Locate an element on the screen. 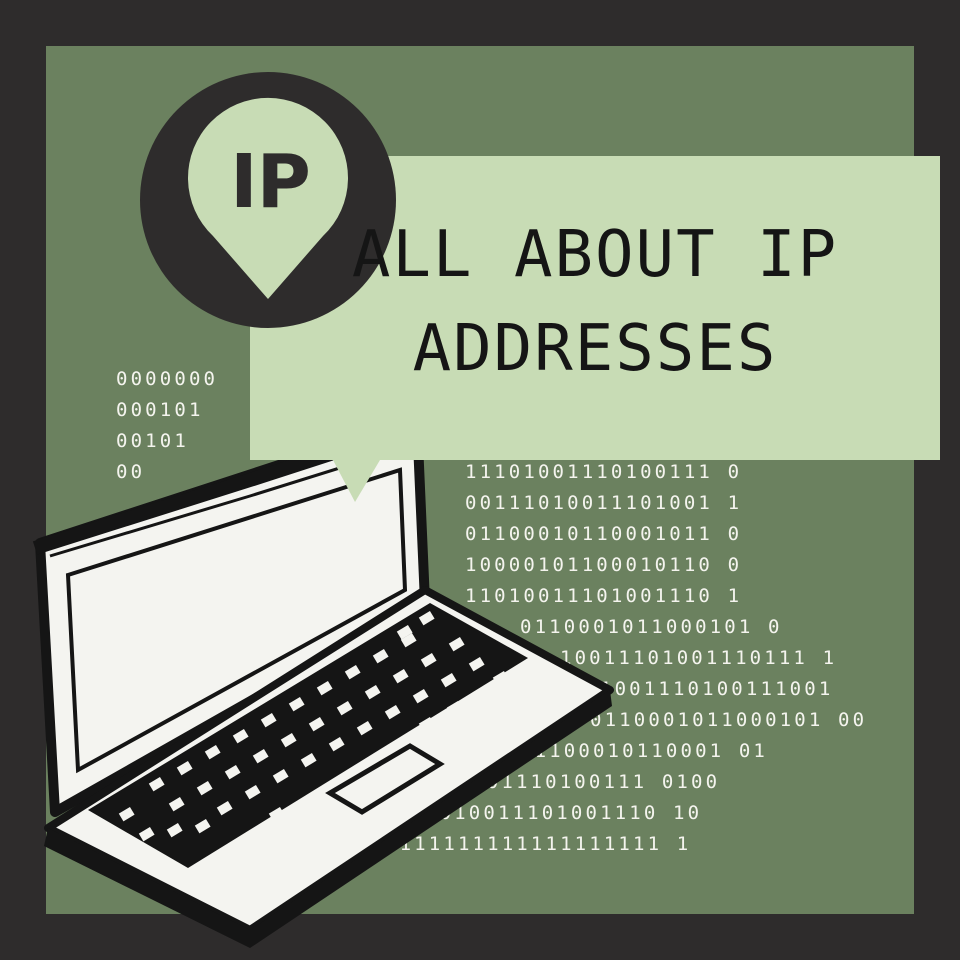 The image size is (960, 960). page-title: ALL ABOUT IP ADDRESSES is located at coordinates (595, 302).